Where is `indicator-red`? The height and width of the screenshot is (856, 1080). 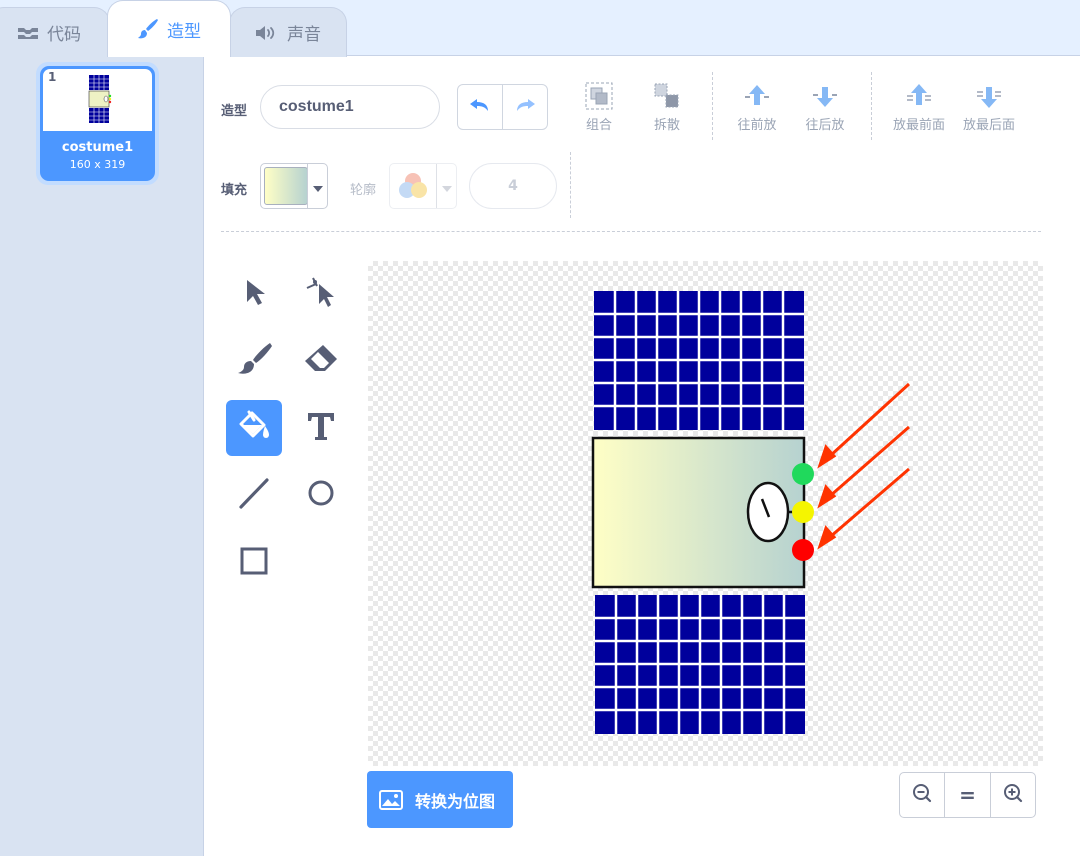
indicator-red is located at coordinates (803, 550).